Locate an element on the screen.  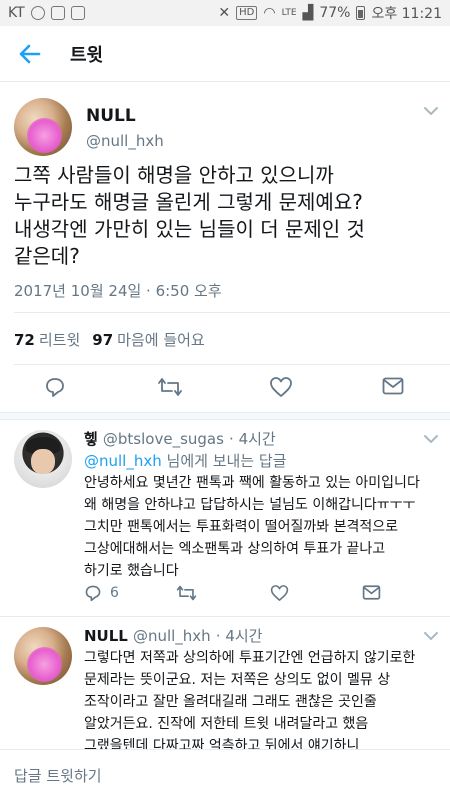
tweet-stats: 72 리트윗 97 마음에 들어요 is located at coordinates (109, 339).